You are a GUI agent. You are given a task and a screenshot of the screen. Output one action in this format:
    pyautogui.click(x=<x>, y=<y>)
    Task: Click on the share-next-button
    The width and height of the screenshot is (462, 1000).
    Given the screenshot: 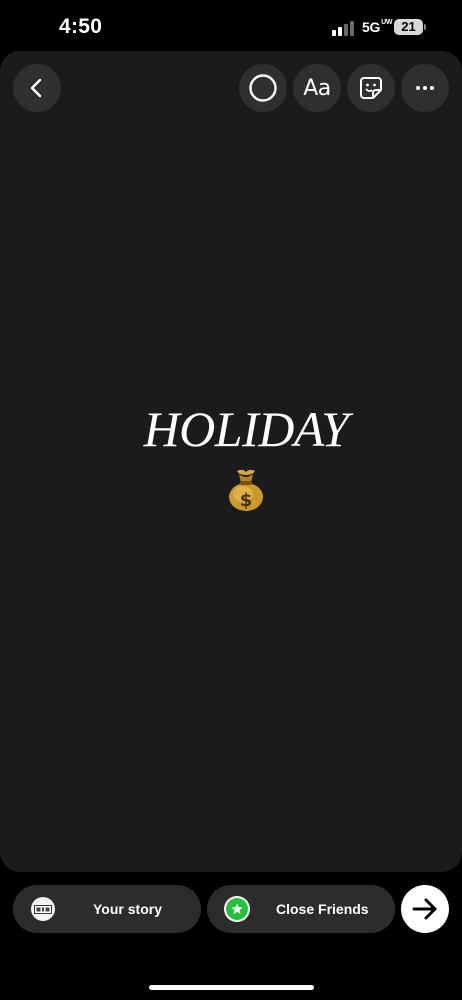 What is the action you would take?
    pyautogui.click(x=425, y=909)
    